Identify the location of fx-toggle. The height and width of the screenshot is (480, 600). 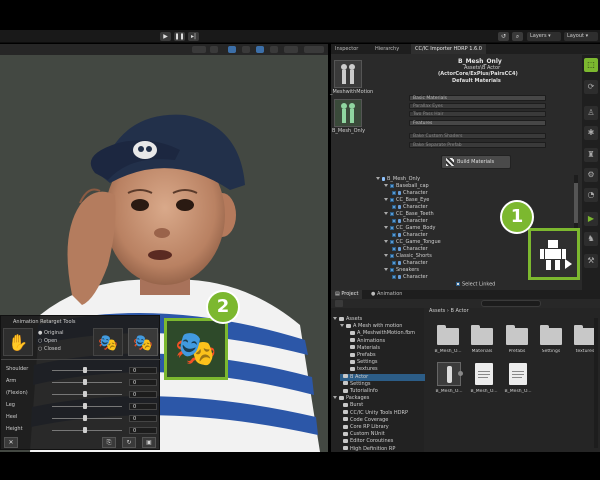
(260, 49).